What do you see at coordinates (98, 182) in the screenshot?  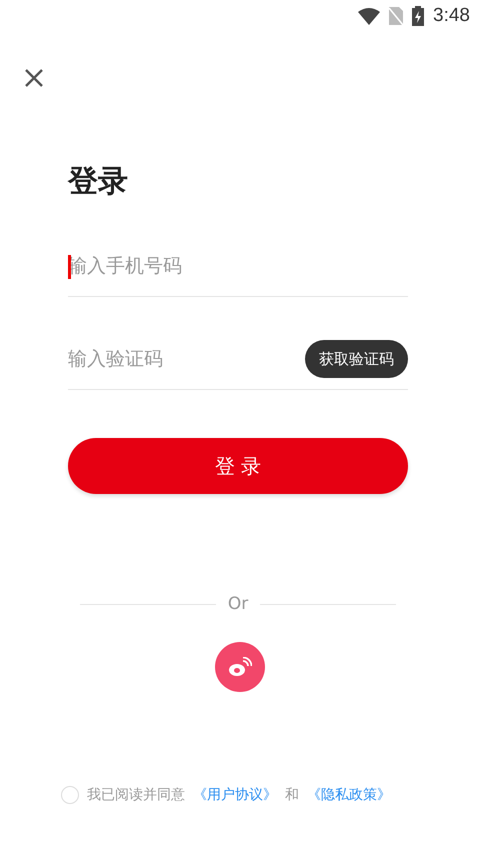 I see `page-title: 登录` at bounding box center [98, 182].